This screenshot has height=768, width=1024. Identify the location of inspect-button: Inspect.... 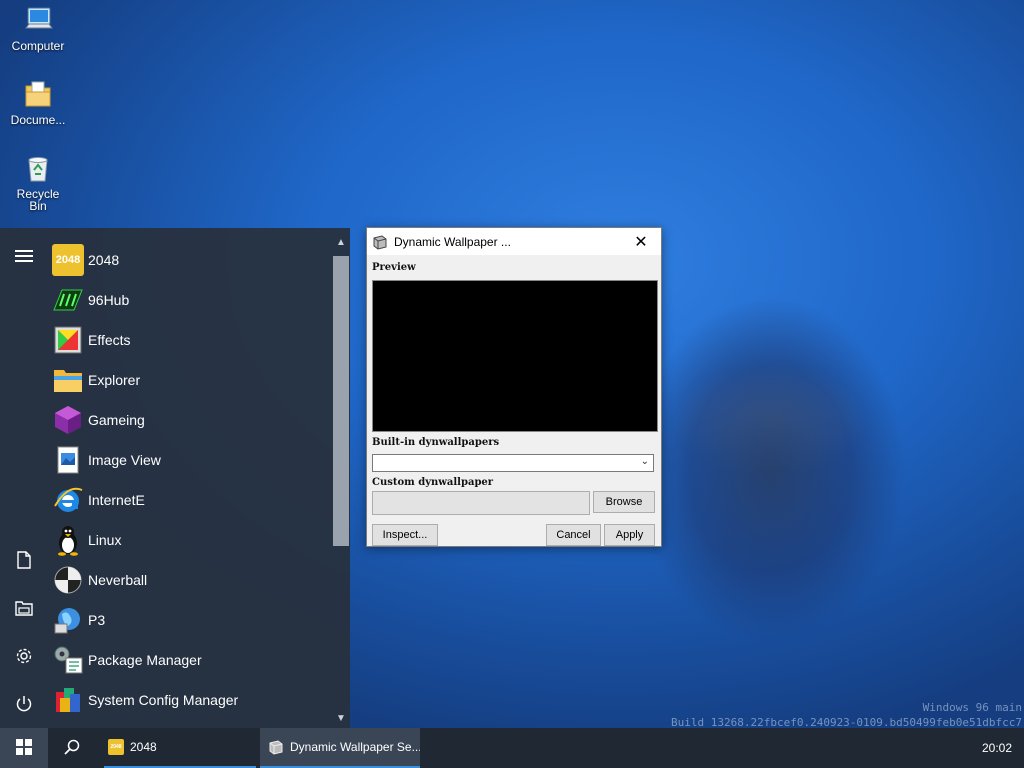
(405, 535).